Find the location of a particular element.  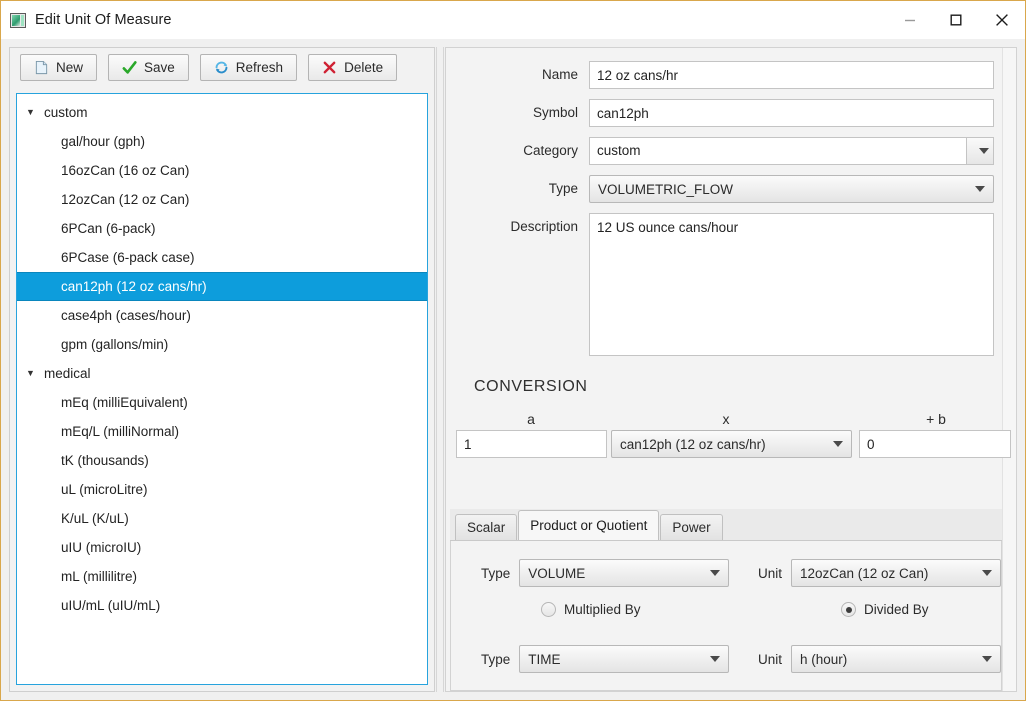

tree-row-label: 12ozCan (12 oz Can) is located at coordinates (125, 199).